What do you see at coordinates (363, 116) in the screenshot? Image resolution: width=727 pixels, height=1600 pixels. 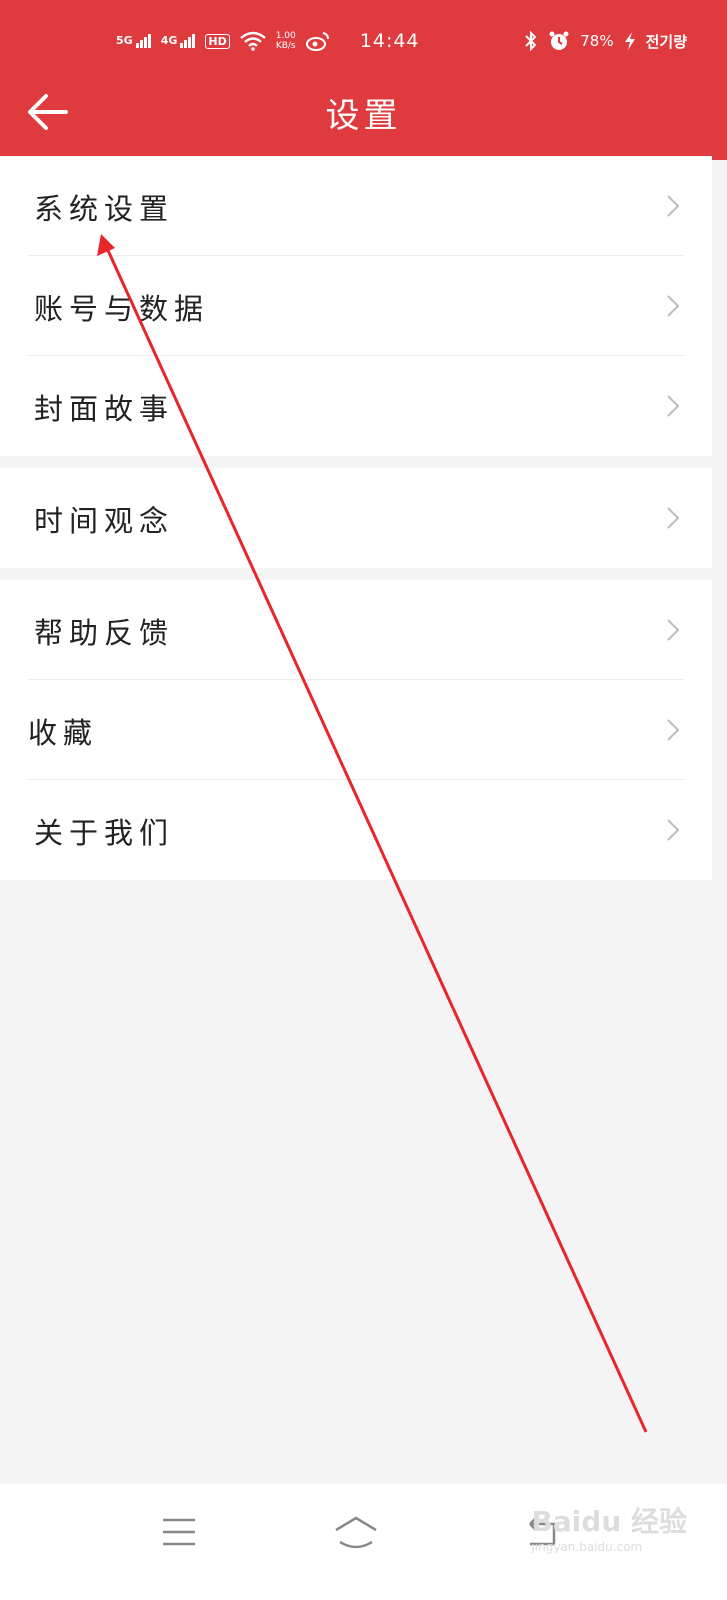 I see `page-title: 设置` at bounding box center [363, 116].